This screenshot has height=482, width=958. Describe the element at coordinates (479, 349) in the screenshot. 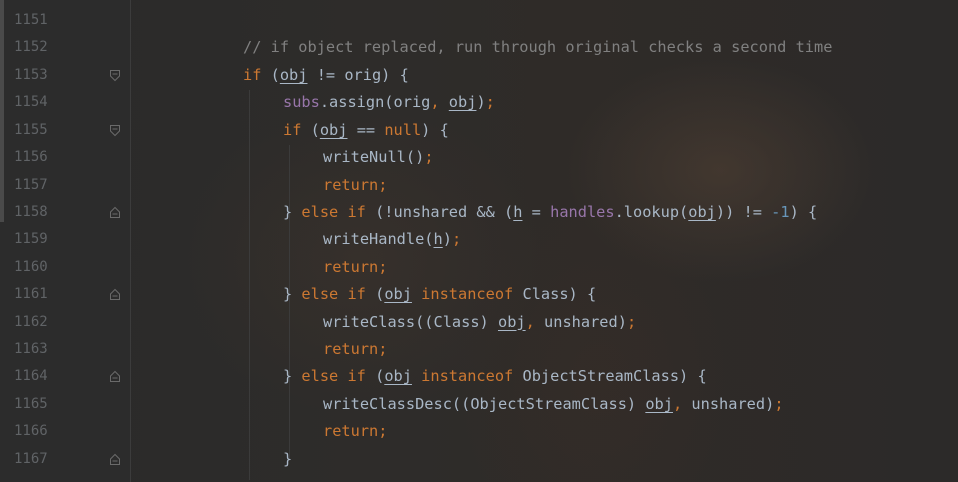

I see `code-line: 1163 return;` at that location.